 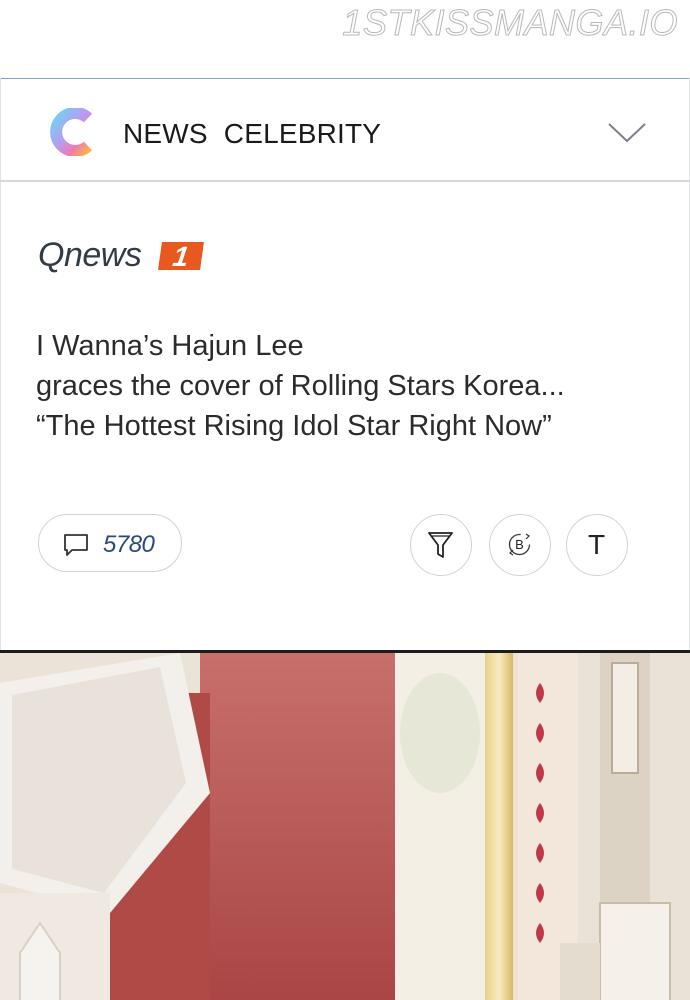 I want to click on top-divider, so click(x=345, y=78).